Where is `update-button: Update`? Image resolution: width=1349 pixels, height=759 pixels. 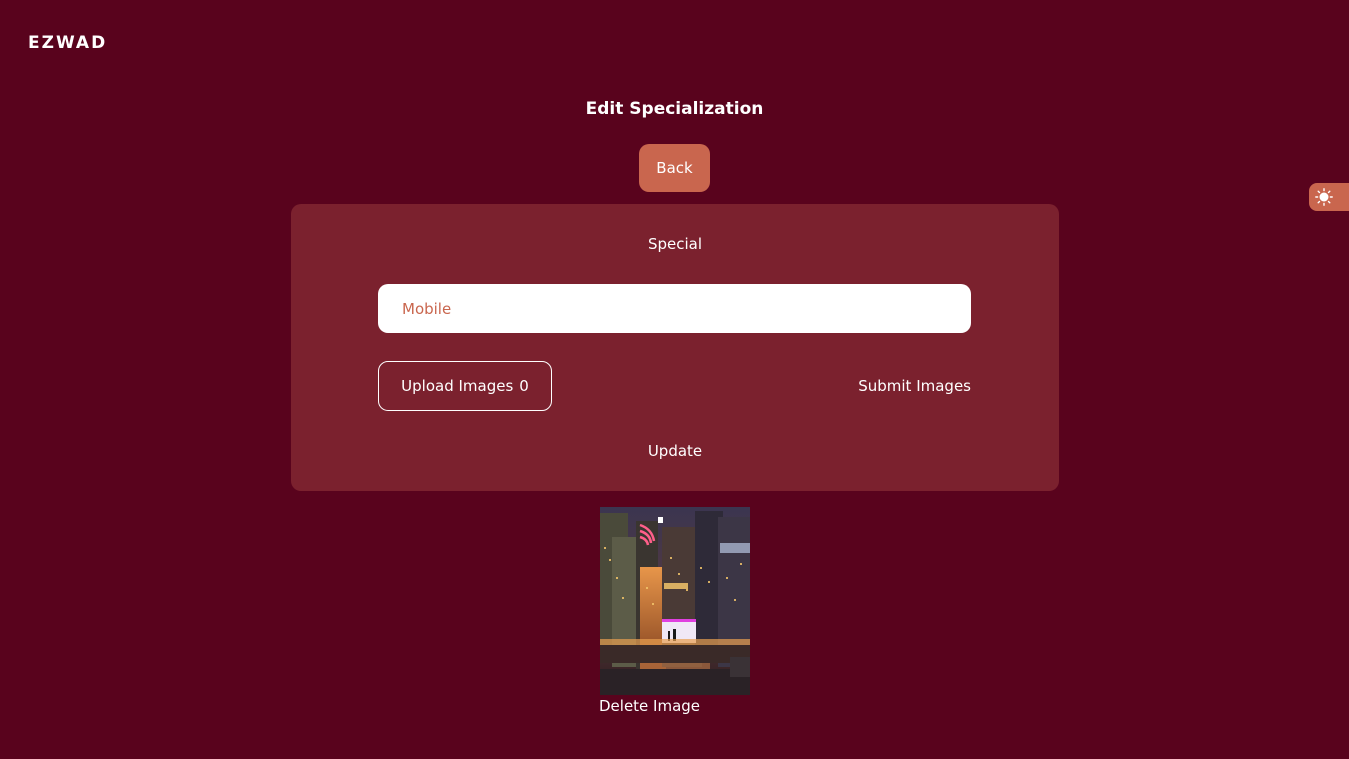
update-button: Update is located at coordinates (675, 451).